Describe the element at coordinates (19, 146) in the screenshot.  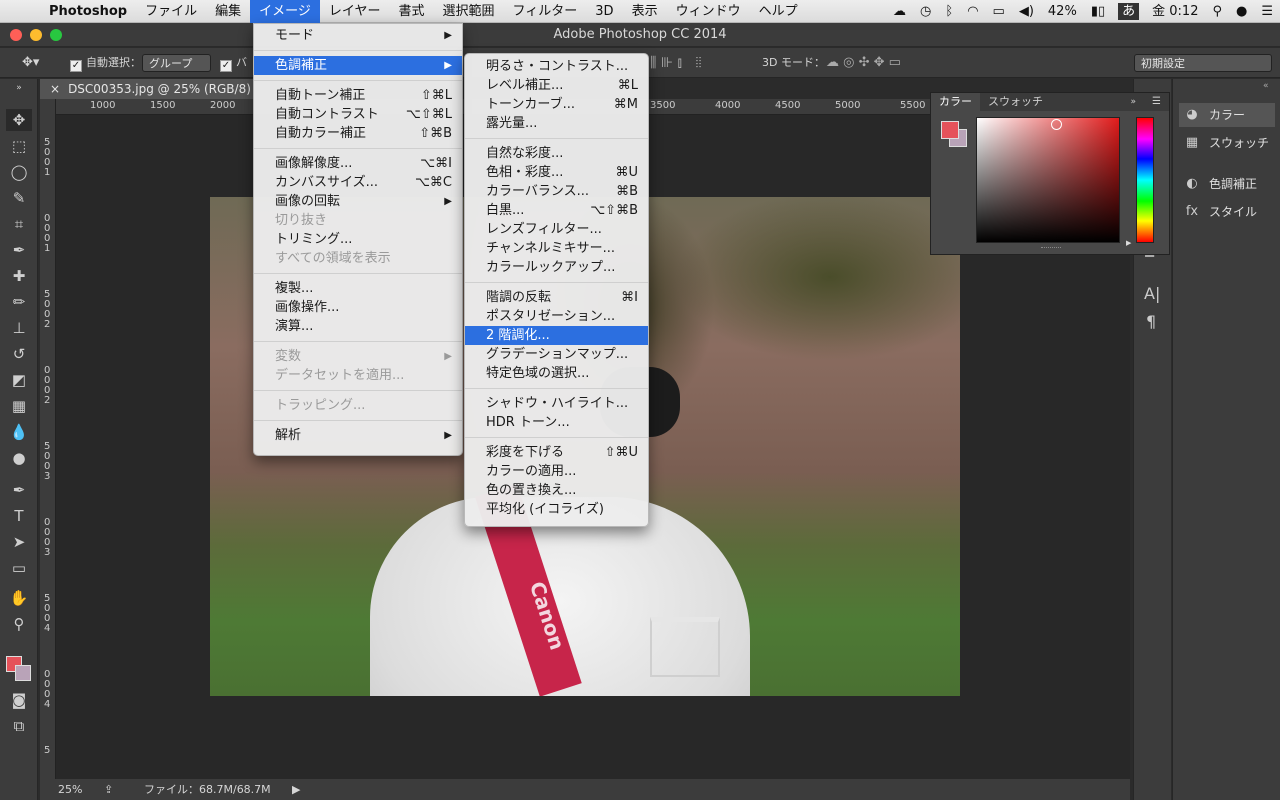
I see `marquee-tool: ⬚` at that location.